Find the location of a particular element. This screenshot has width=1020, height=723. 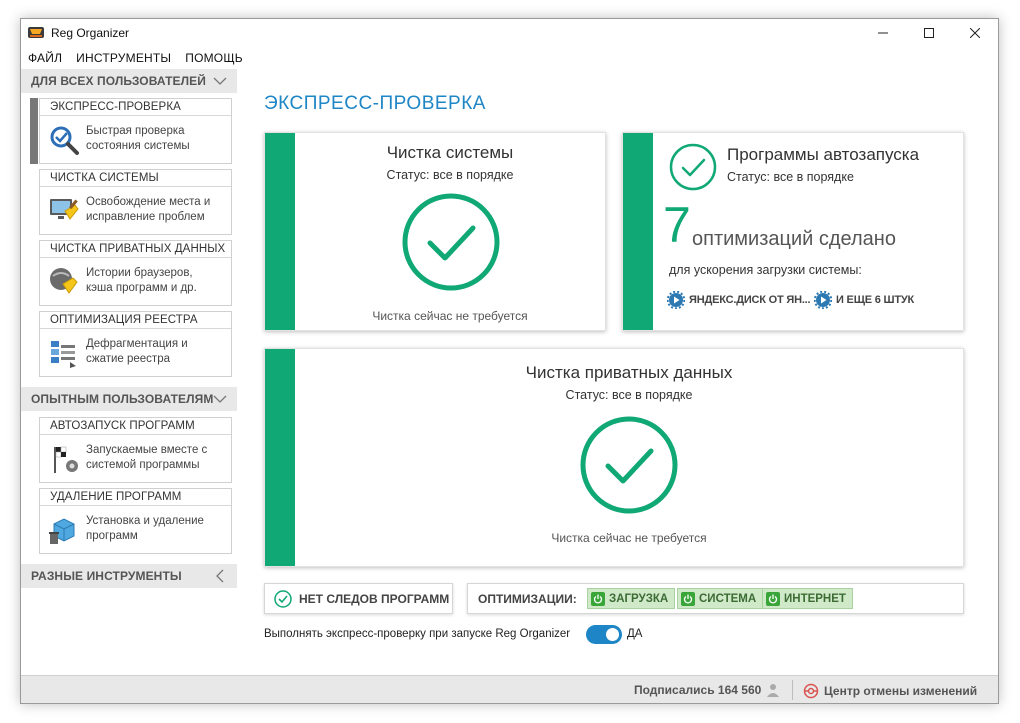

sidebar-item-desc: Быстрая проверка состояния системы is located at coordinates (138, 138).